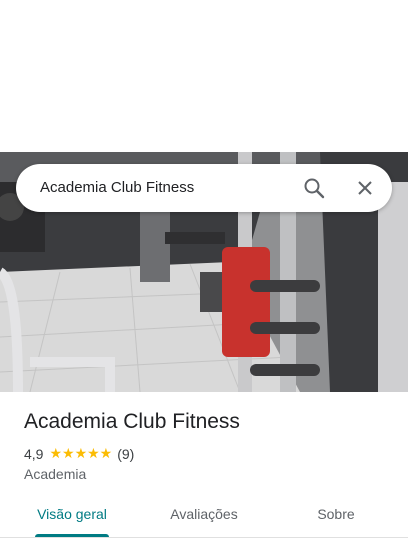 This screenshot has width=408, height=544. Describe the element at coordinates (204, 188) in the screenshot. I see `search-bar: Academia Club Fitness` at that location.